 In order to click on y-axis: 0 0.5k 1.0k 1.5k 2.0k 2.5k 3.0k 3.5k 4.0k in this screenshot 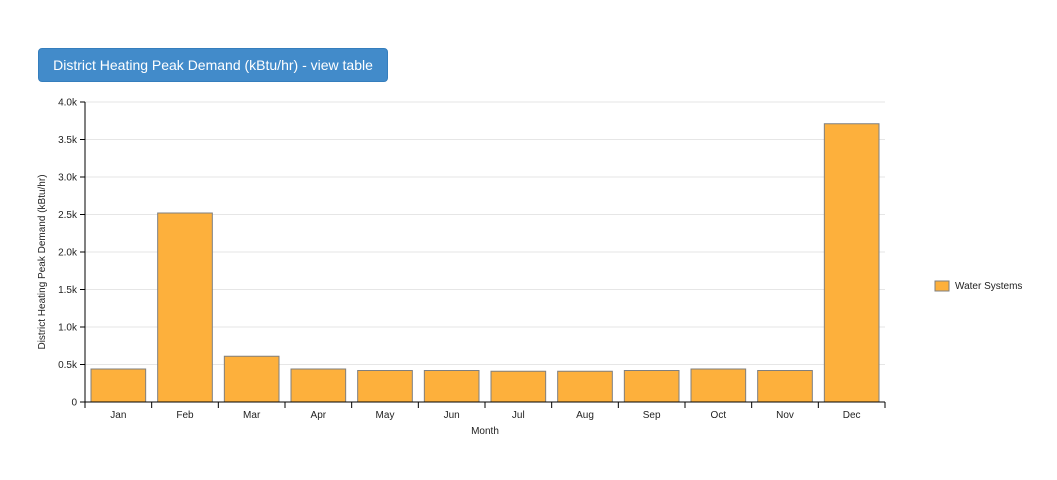, I will do `click(72, 253)`.